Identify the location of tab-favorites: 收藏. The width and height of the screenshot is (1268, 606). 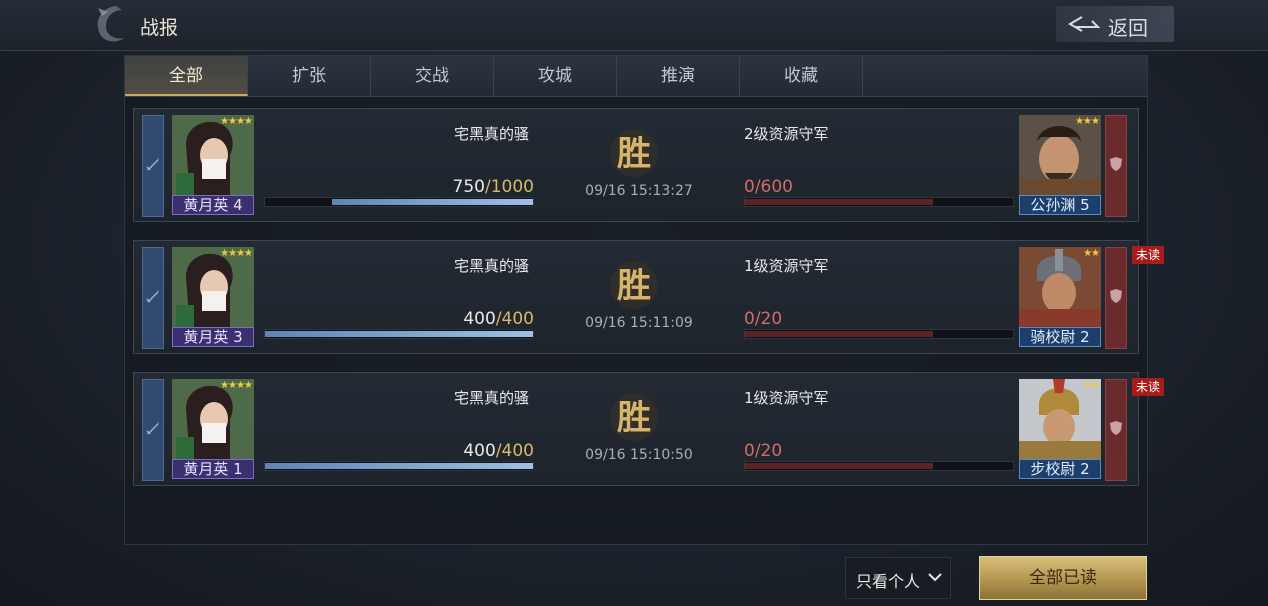
(801, 76).